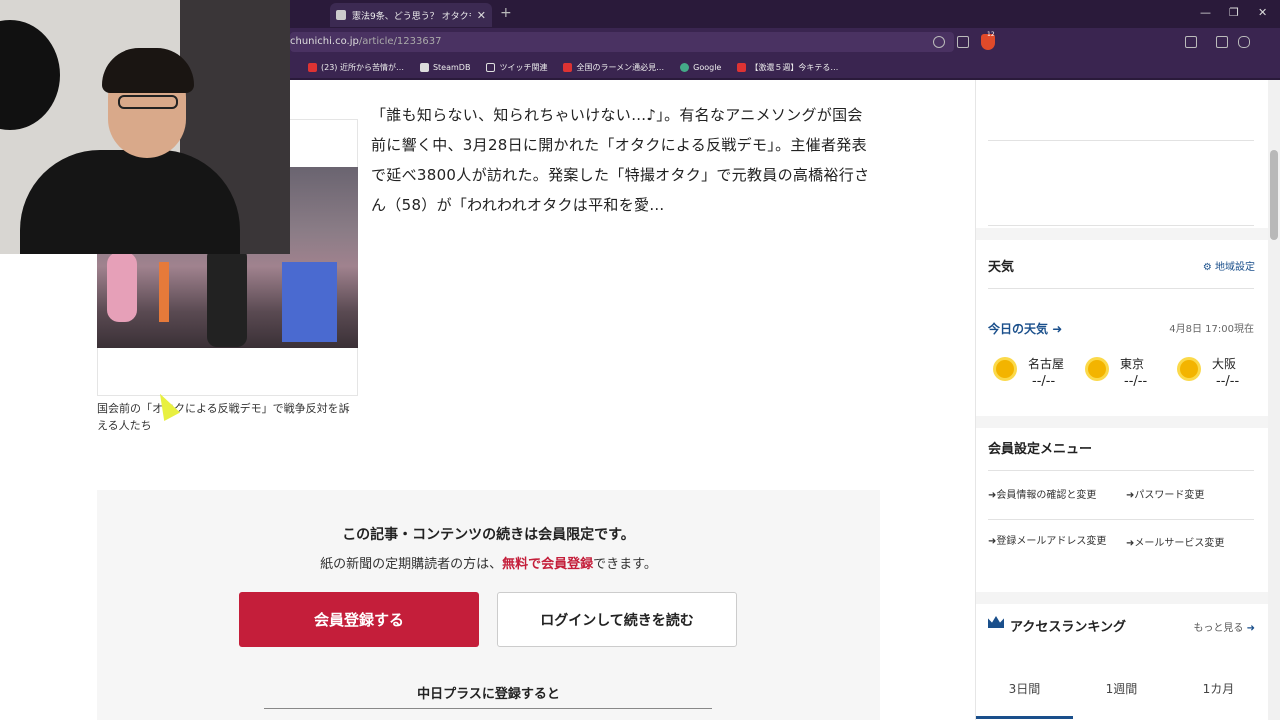 The height and width of the screenshot is (720, 1280). I want to click on ranking-tabs: 3日間 1週間 1カ月, so click(1122, 693).